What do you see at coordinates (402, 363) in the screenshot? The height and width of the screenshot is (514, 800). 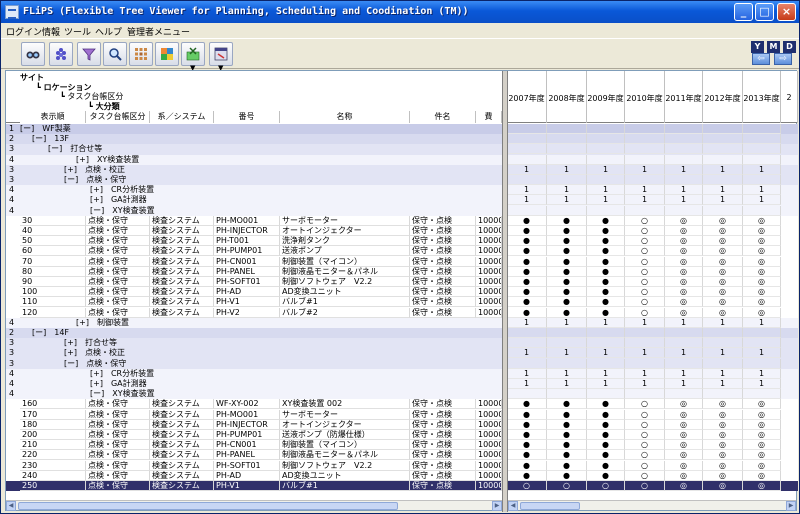 I see `tree-group-row: 3 [ー] 点検・保守` at bounding box center [402, 363].